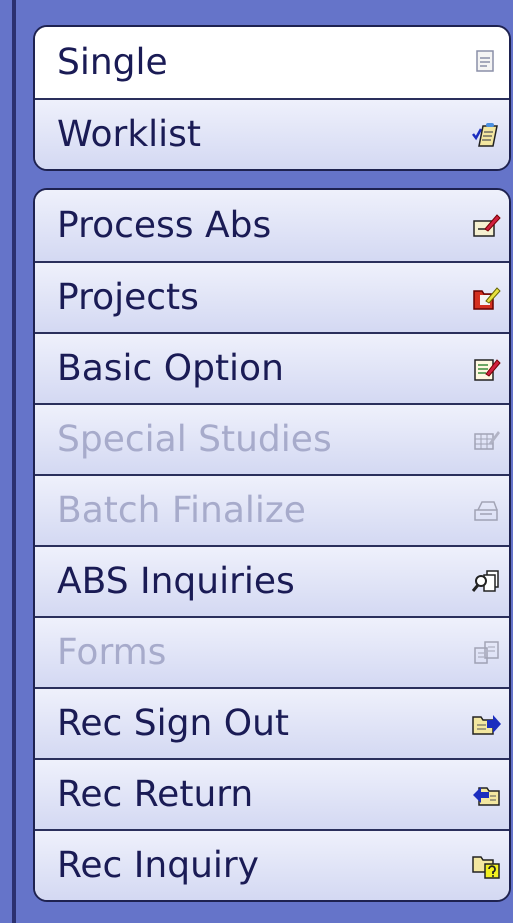  What do you see at coordinates (272, 367) in the screenshot?
I see `menu-item: Basic Option` at bounding box center [272, 367].